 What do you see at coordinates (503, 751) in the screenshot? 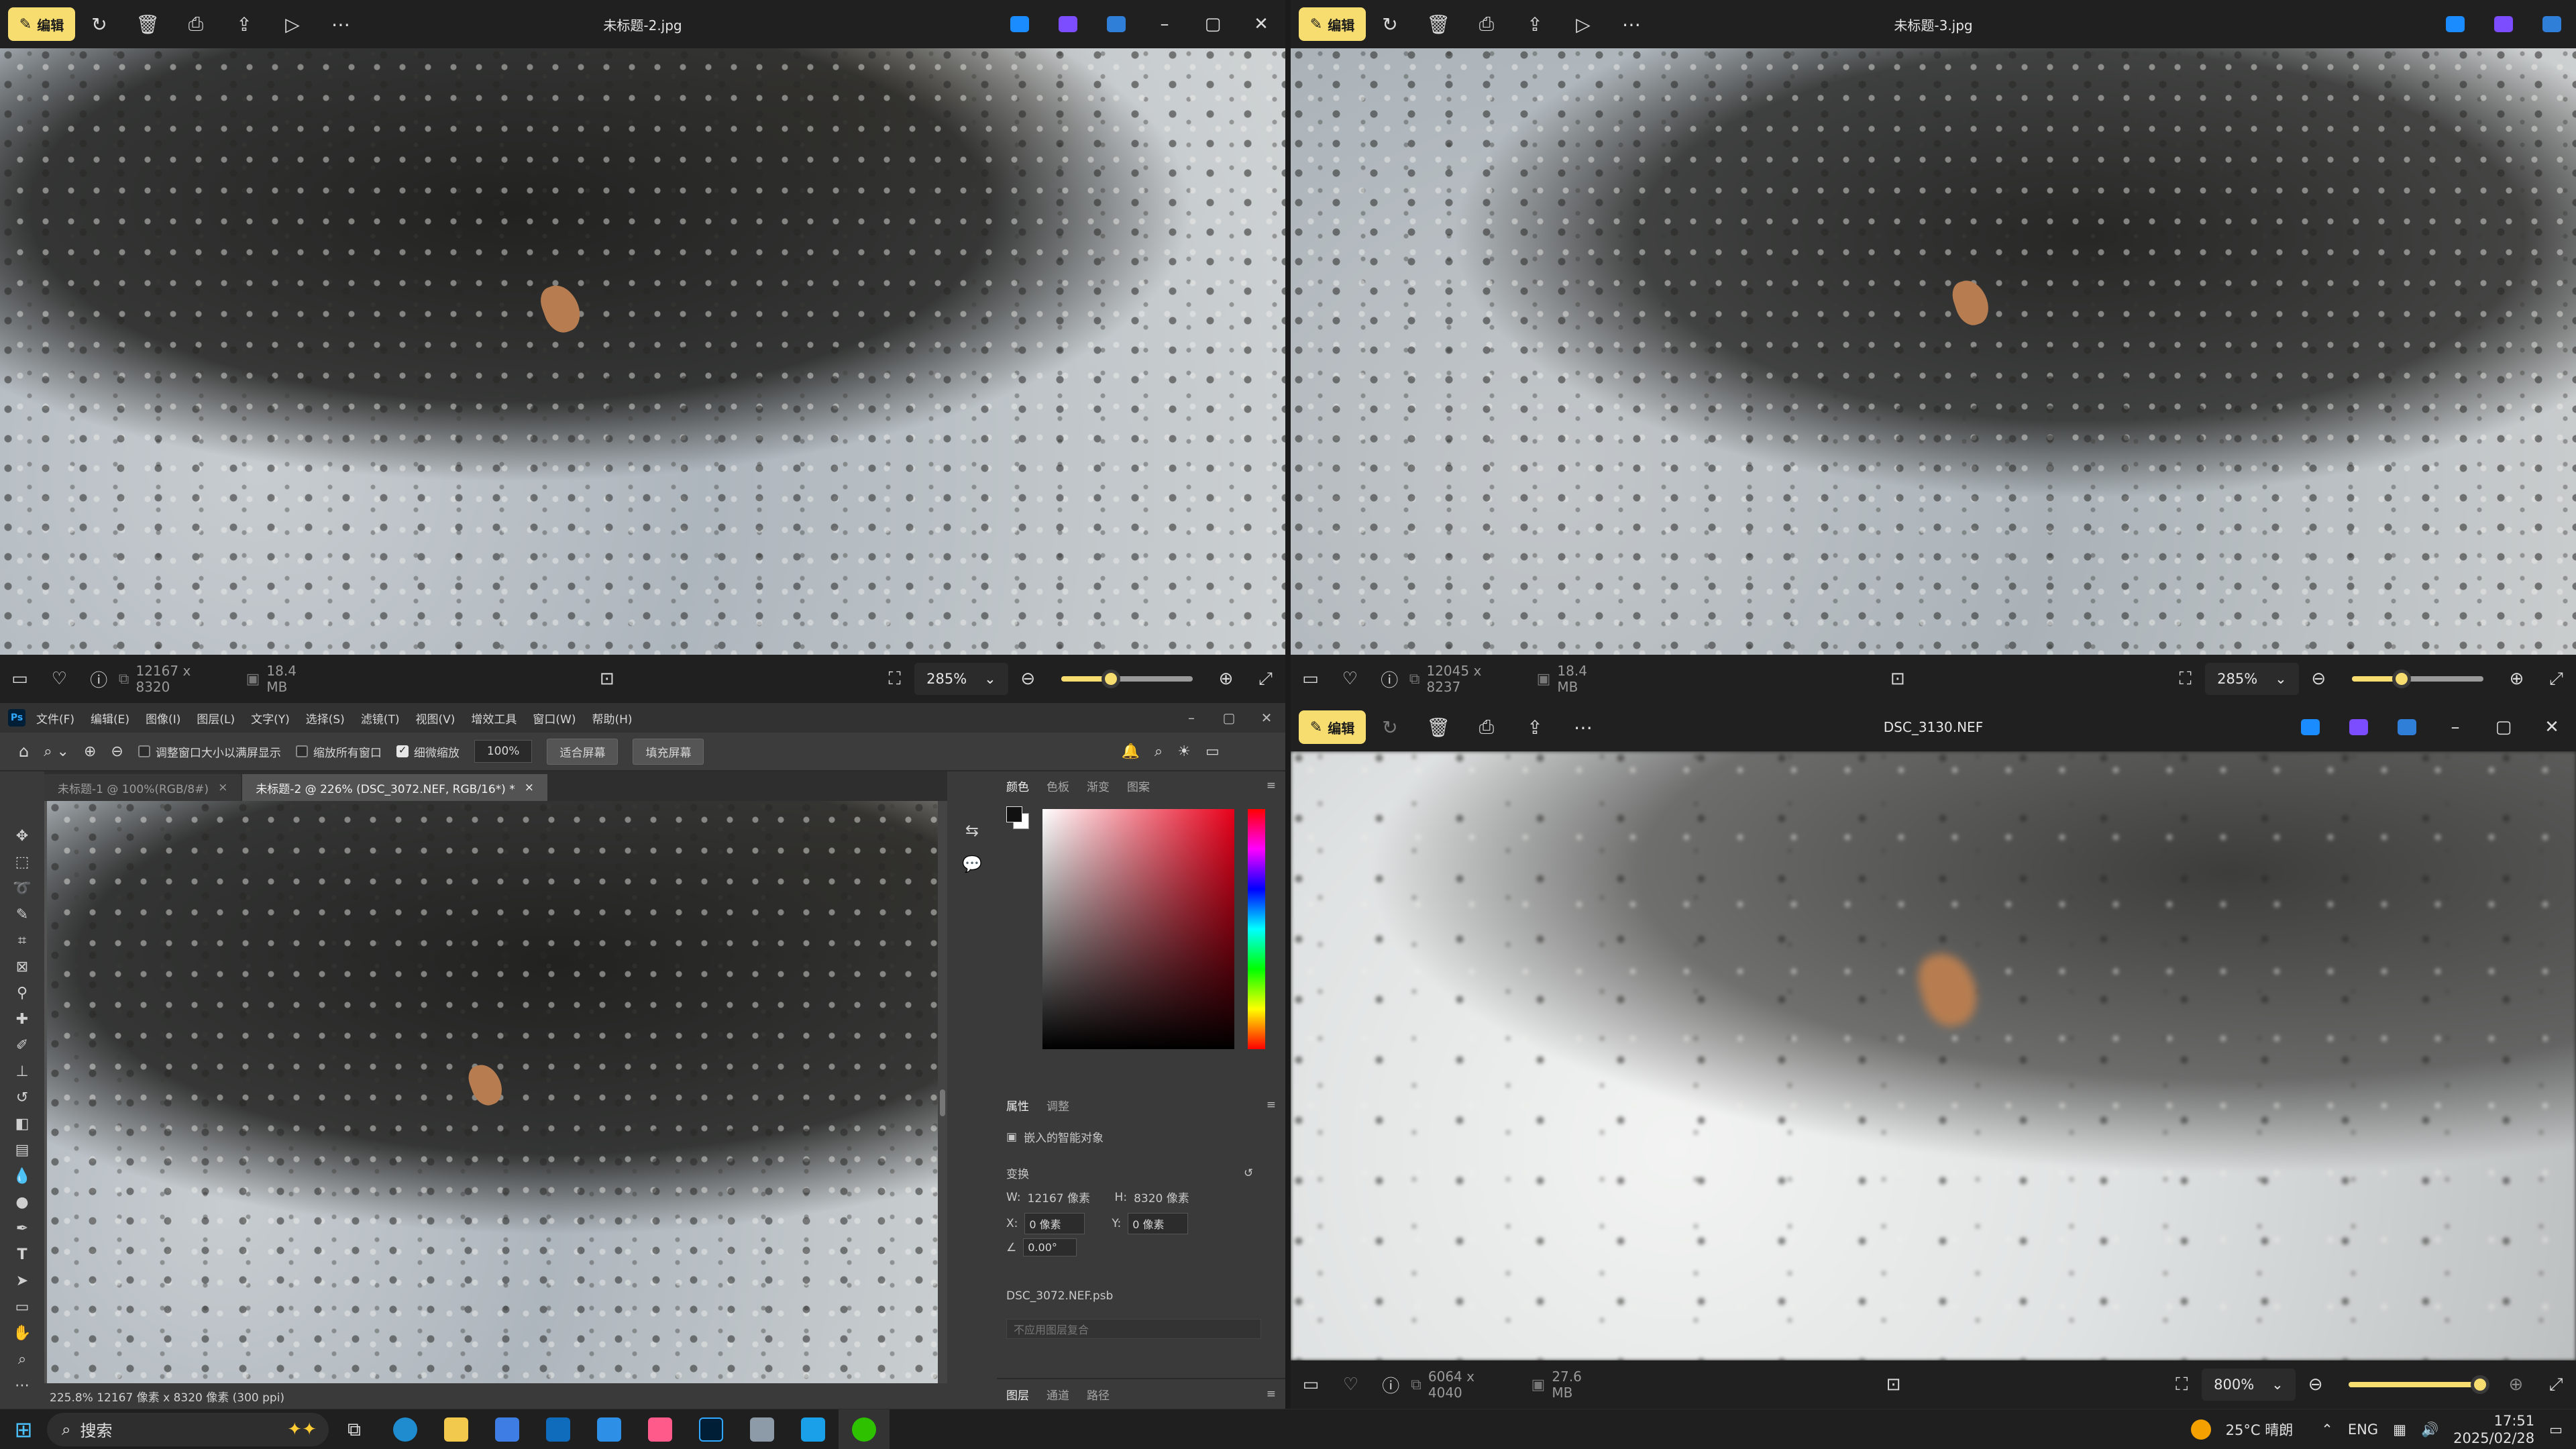
I see `zoom-100-button: 100%` at bounding box center [503, 751].